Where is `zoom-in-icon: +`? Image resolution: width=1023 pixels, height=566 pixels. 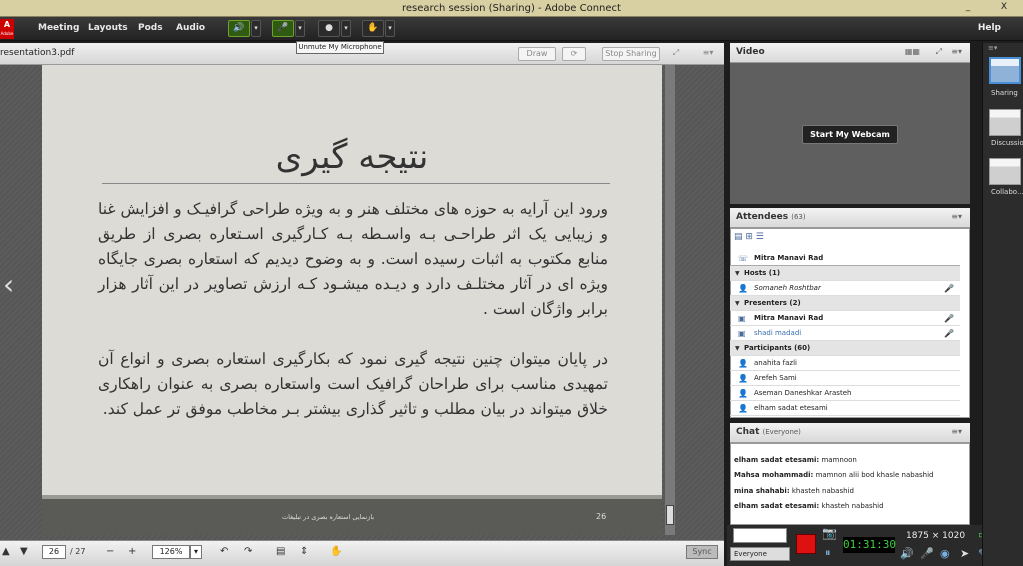
zoom-in-icon: + is located at coordinates (132, 551).